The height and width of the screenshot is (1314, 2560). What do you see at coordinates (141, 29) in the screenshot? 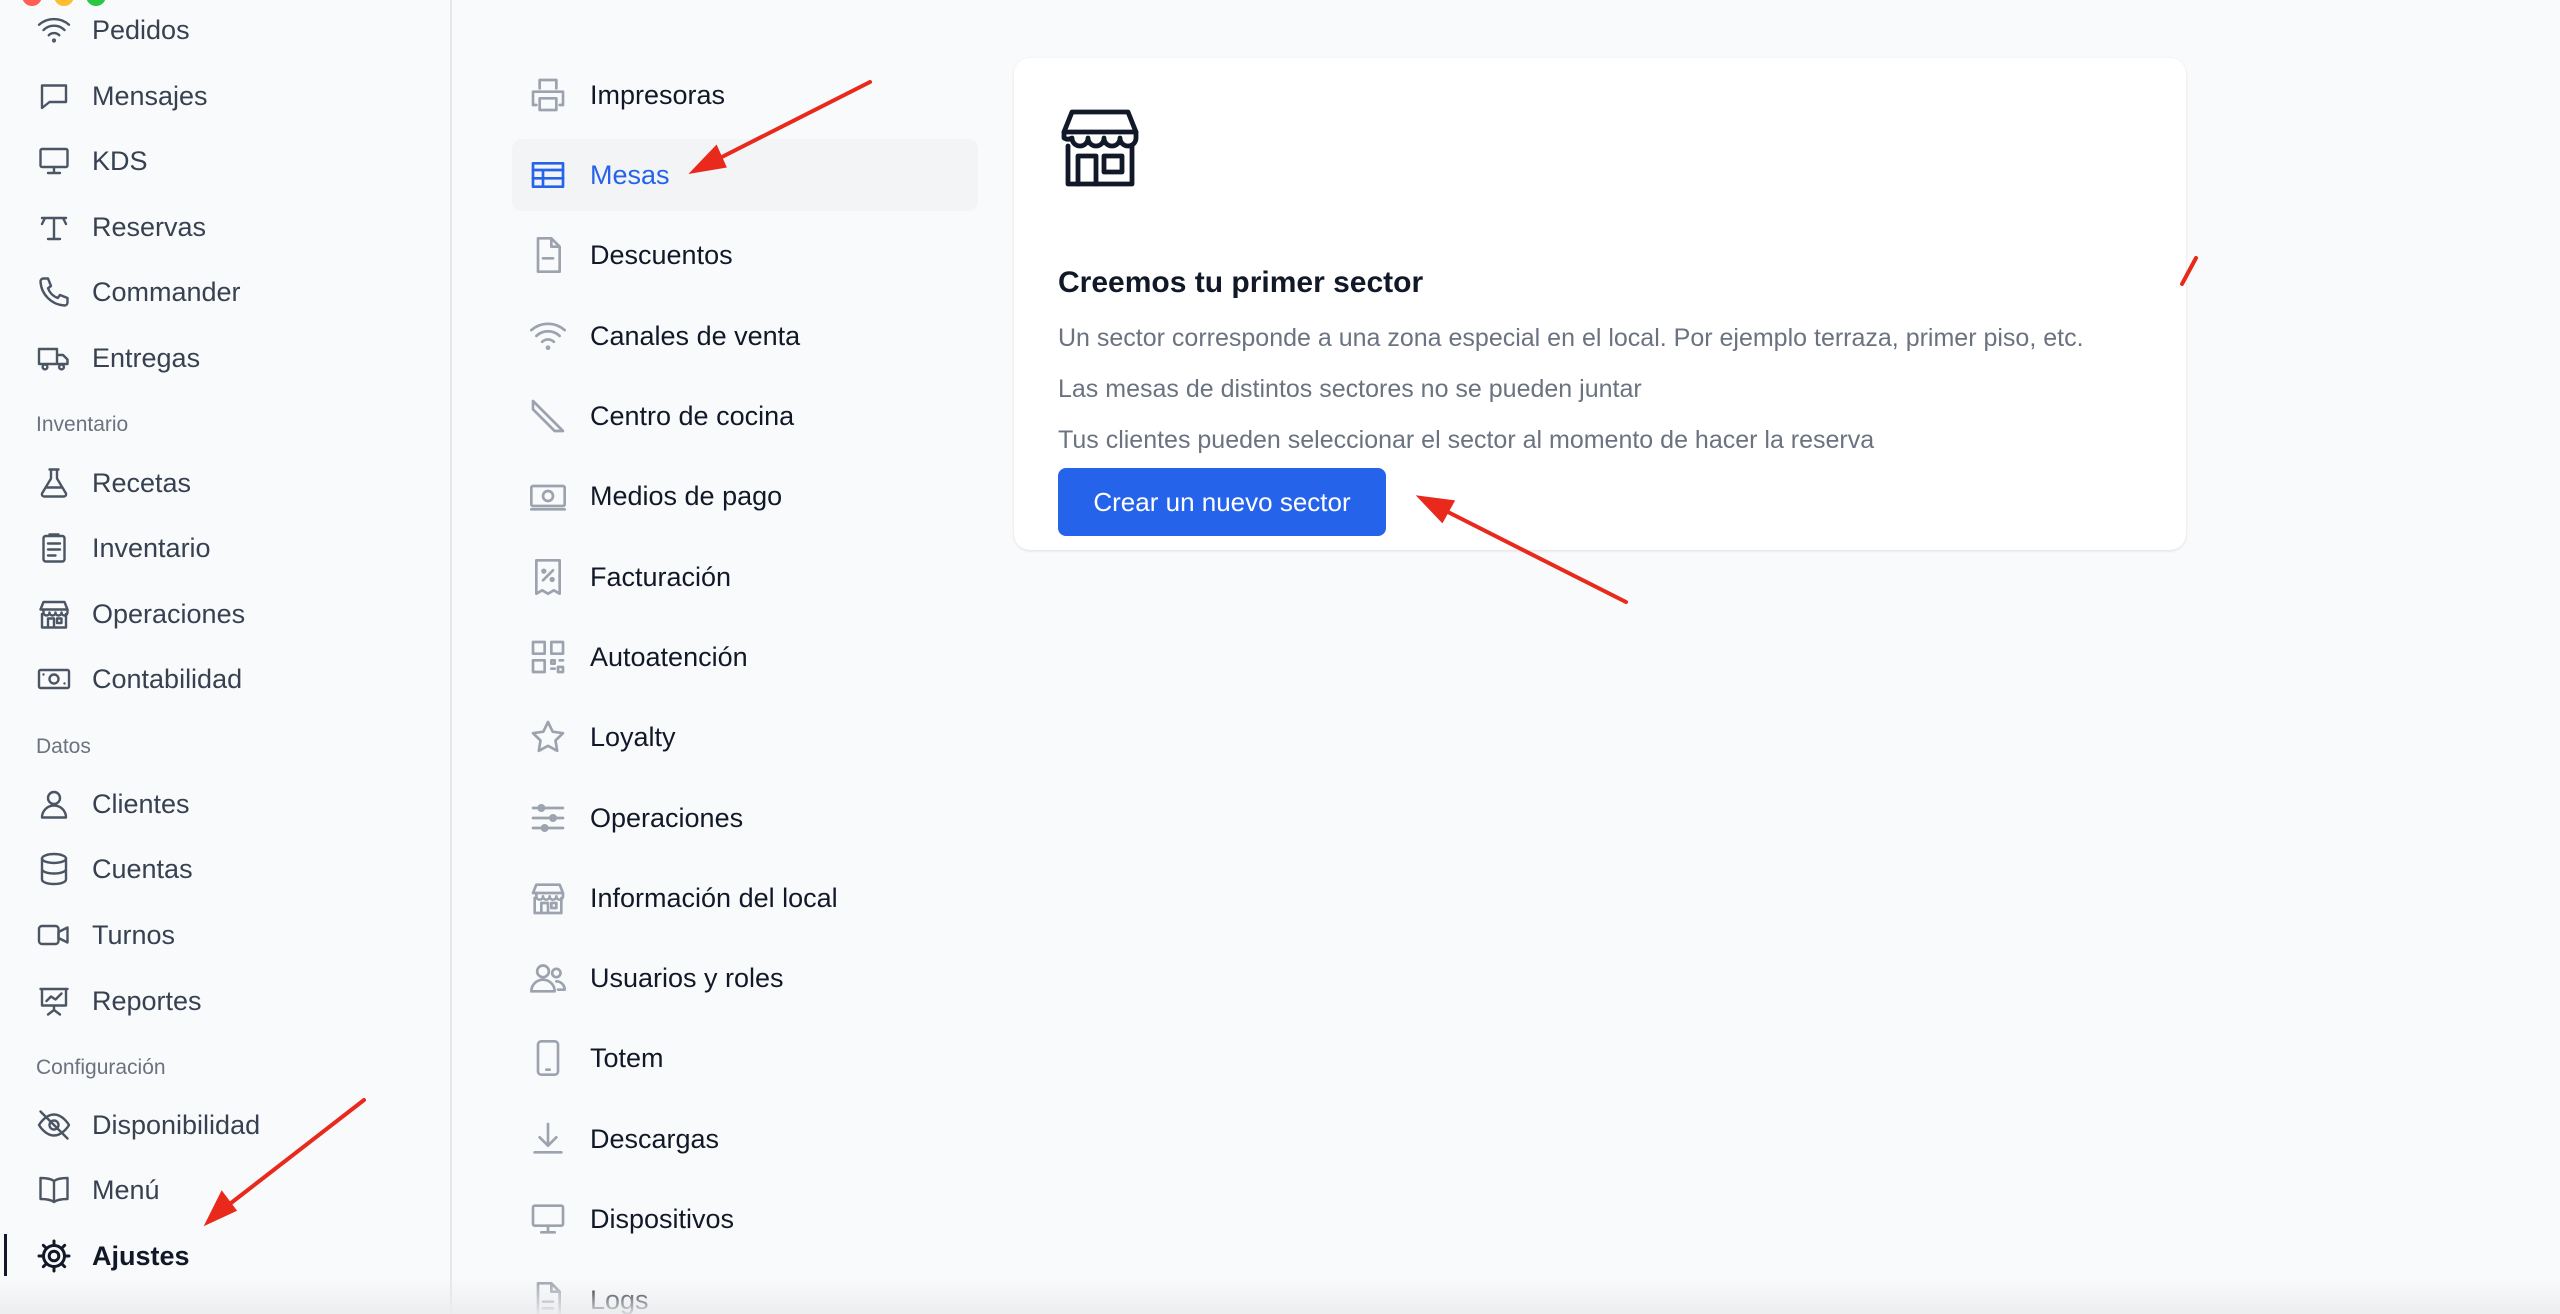
I see `sidebar-item-label: Pedidos` at bounding box center [141, 29].